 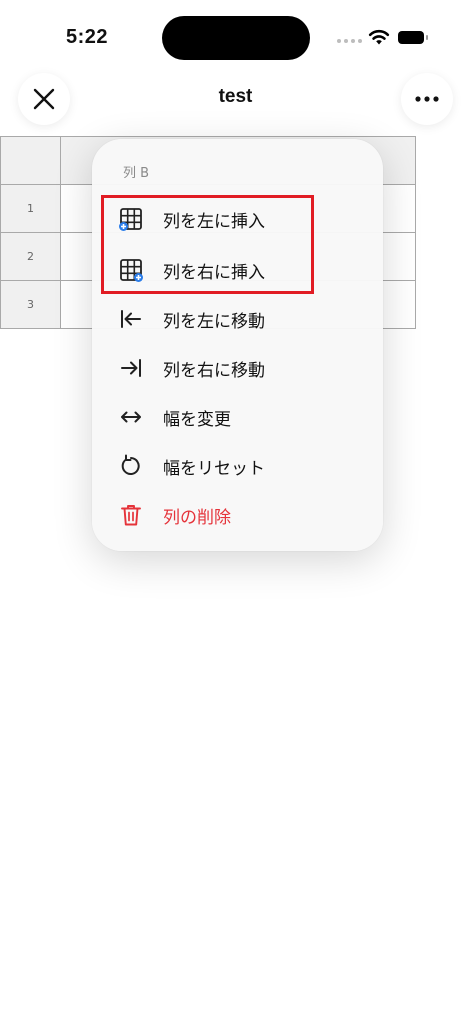 I want to click on menu-item-label: 列を右に移動, so click(x=214, y=370).